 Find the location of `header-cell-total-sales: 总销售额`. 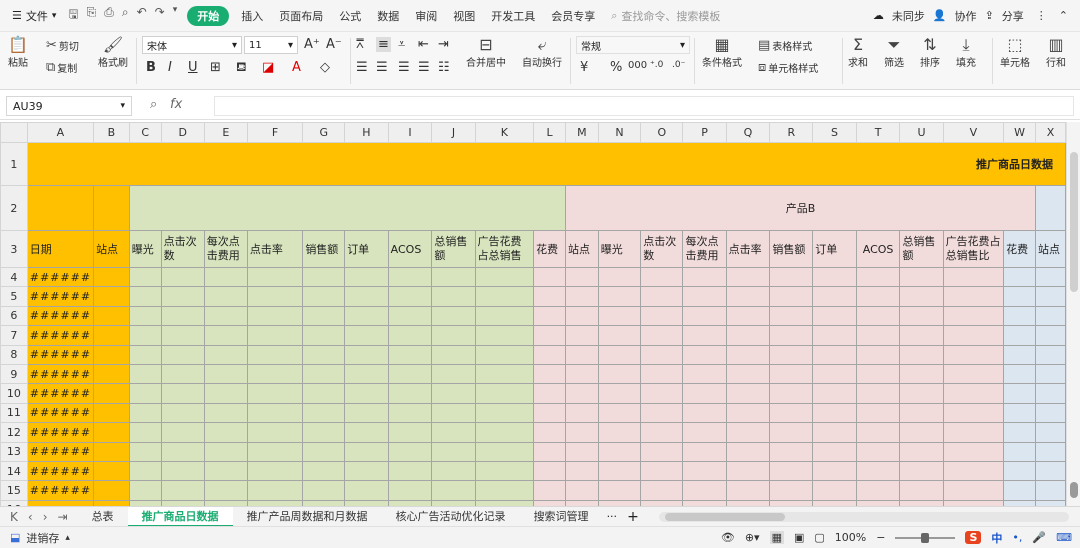

header-cell-total-sales: 总销售额 is located at coordinates (921, 249).